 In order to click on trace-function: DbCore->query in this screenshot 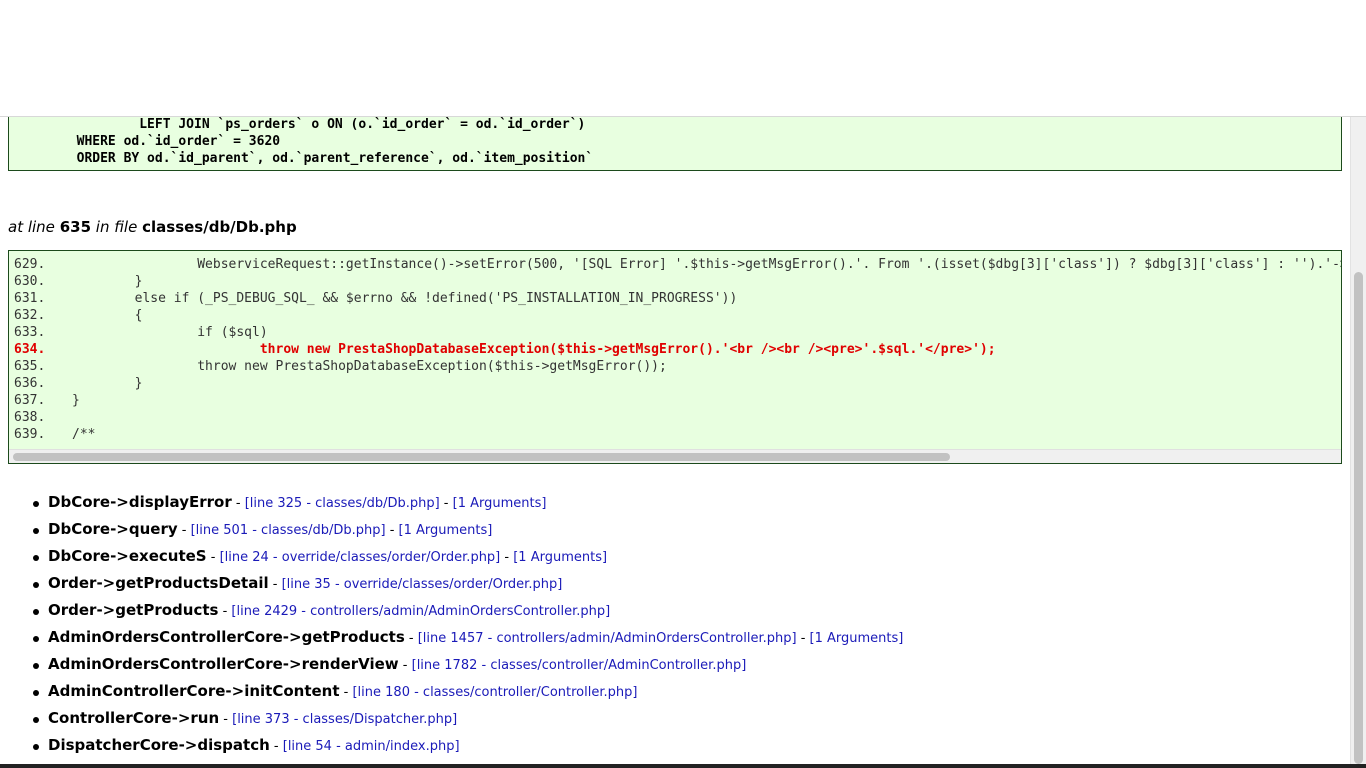, I will do `click(113, 529)`.